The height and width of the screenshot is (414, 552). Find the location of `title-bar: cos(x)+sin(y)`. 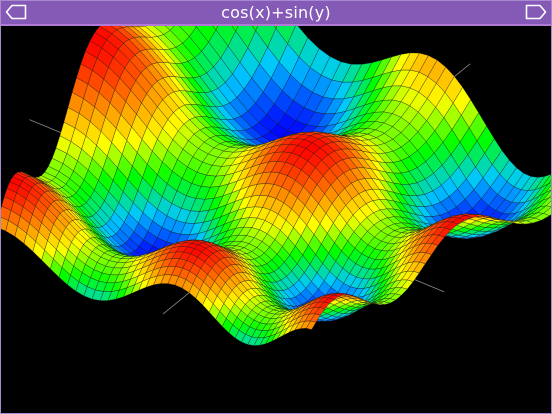

title-bar: cos(x)+sin(y) is located at coordinates (276, 13).